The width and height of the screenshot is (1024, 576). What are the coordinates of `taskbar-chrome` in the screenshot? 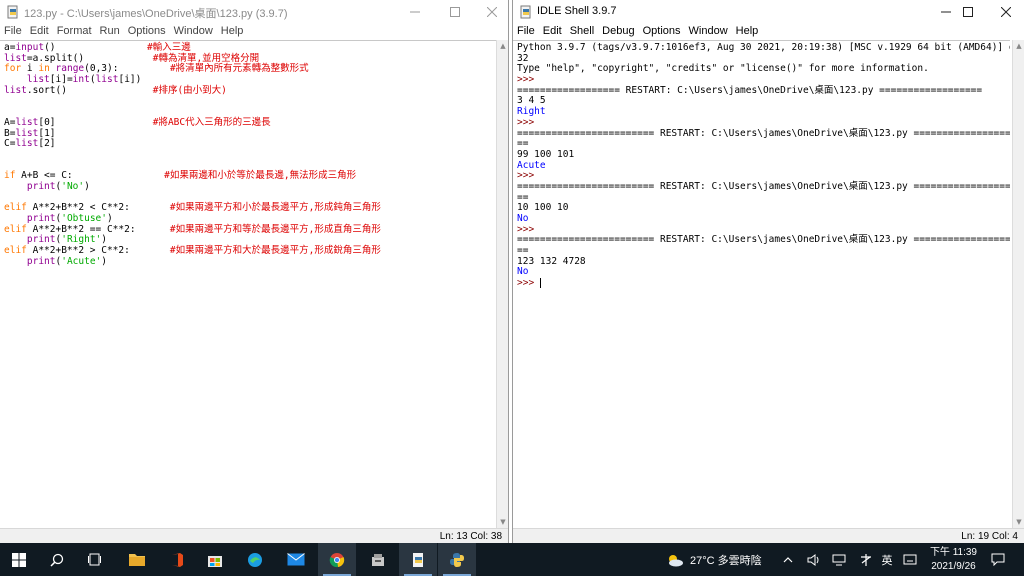 It's located at (337, 559).